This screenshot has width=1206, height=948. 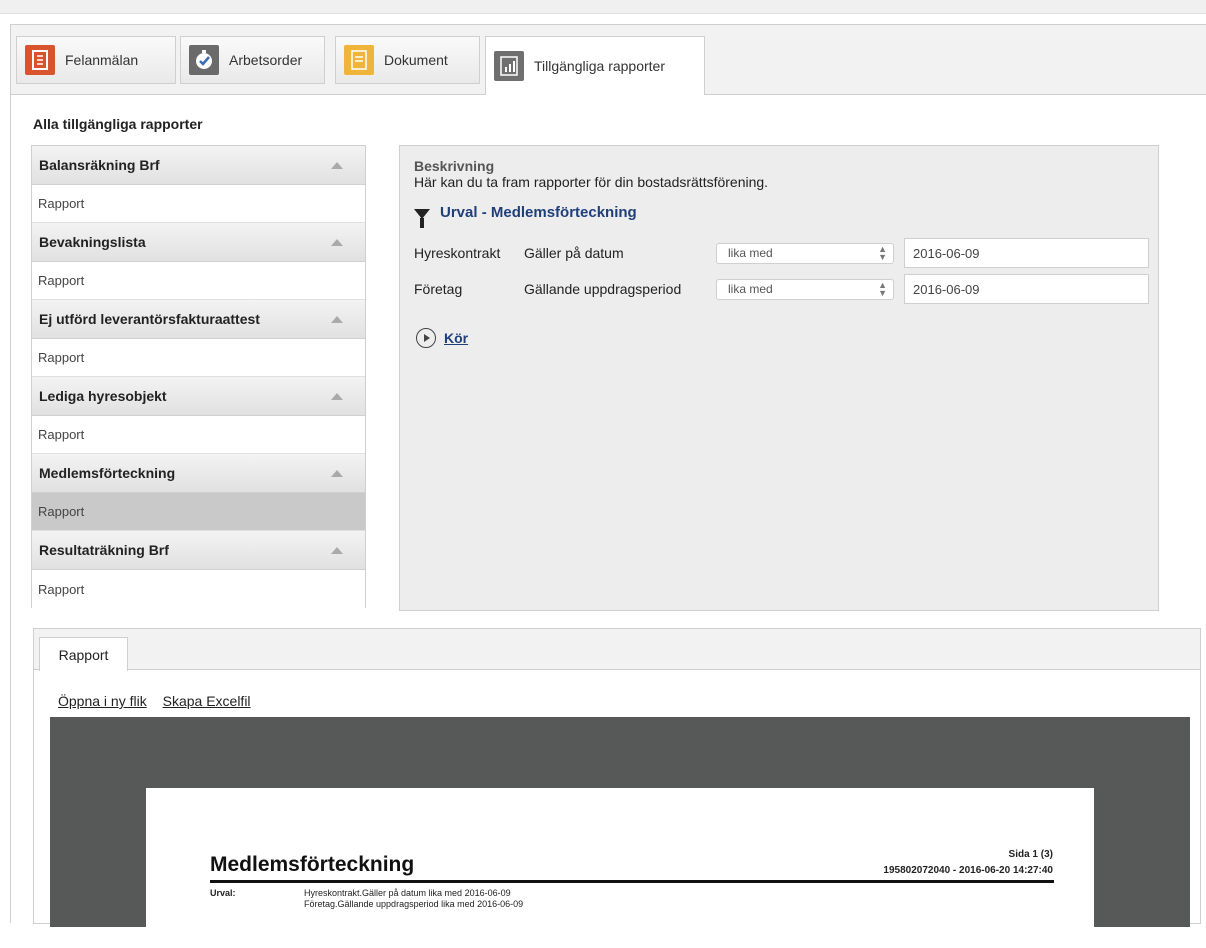 What do you see at coordinates (118, 124) in the screenshot?
I see `section-title: Alla tillgängliga rapporter` at bounding box center [118, 124].